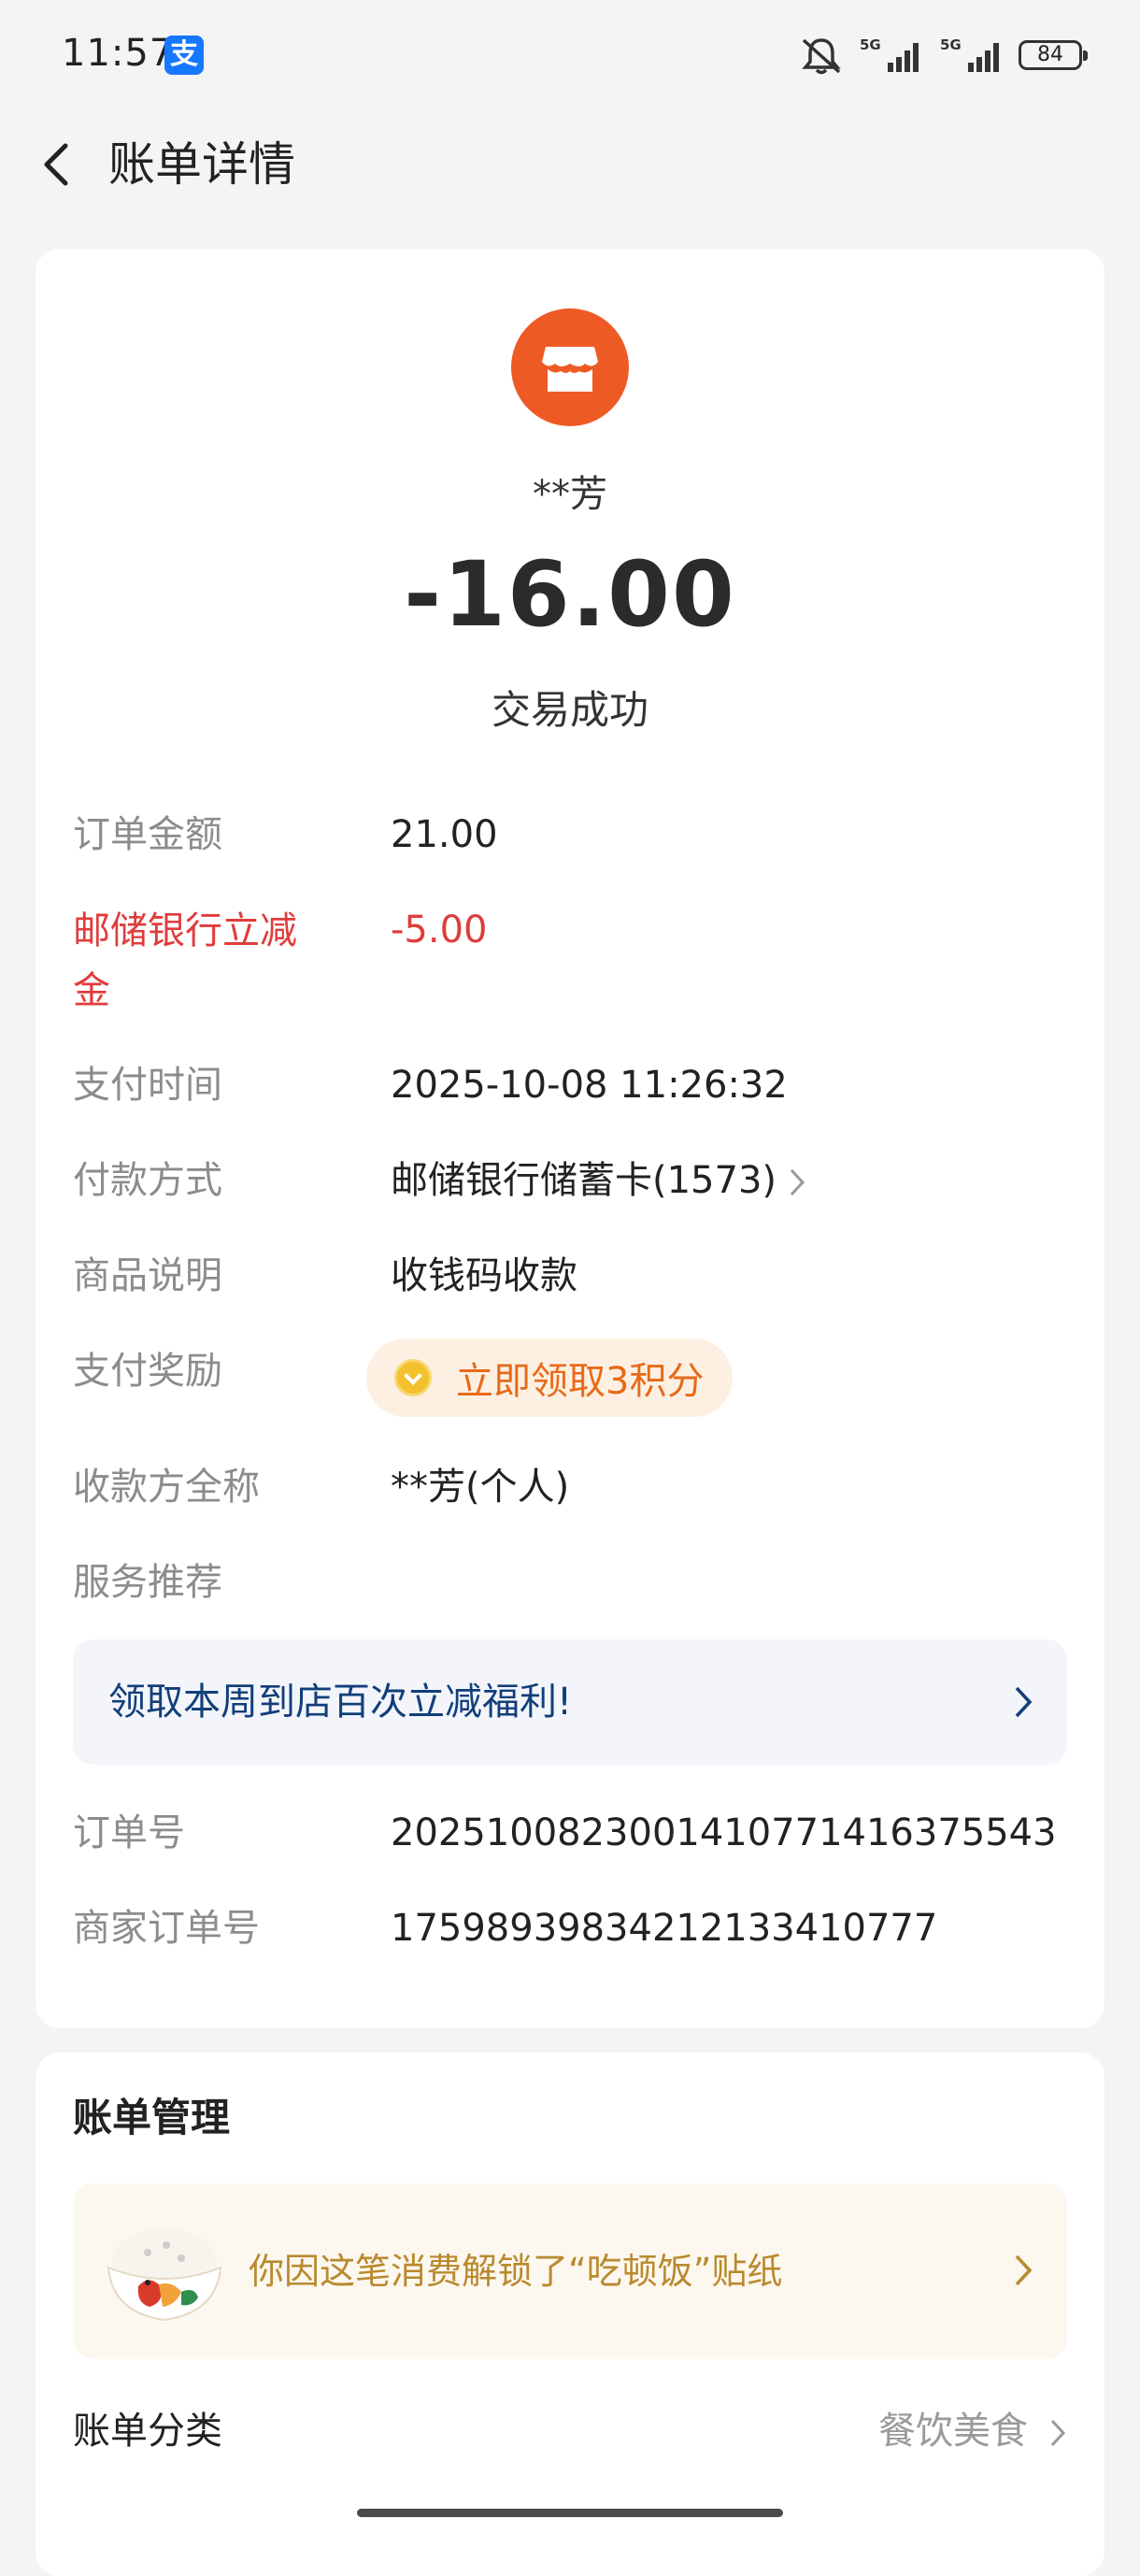 This screenshot has height=2576, width=1140. What do you see at coordinates (584, 1180) in the screenshot?
I see `pay-method-text: 邮储银行储蓄卡(1573)` at bounding box center [584, 1180].